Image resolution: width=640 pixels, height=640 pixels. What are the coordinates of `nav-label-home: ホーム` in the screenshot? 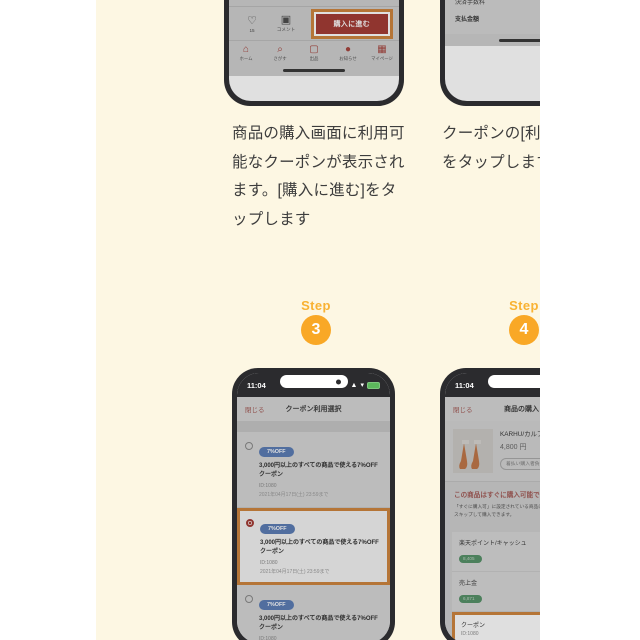 It's located at (246, 59).